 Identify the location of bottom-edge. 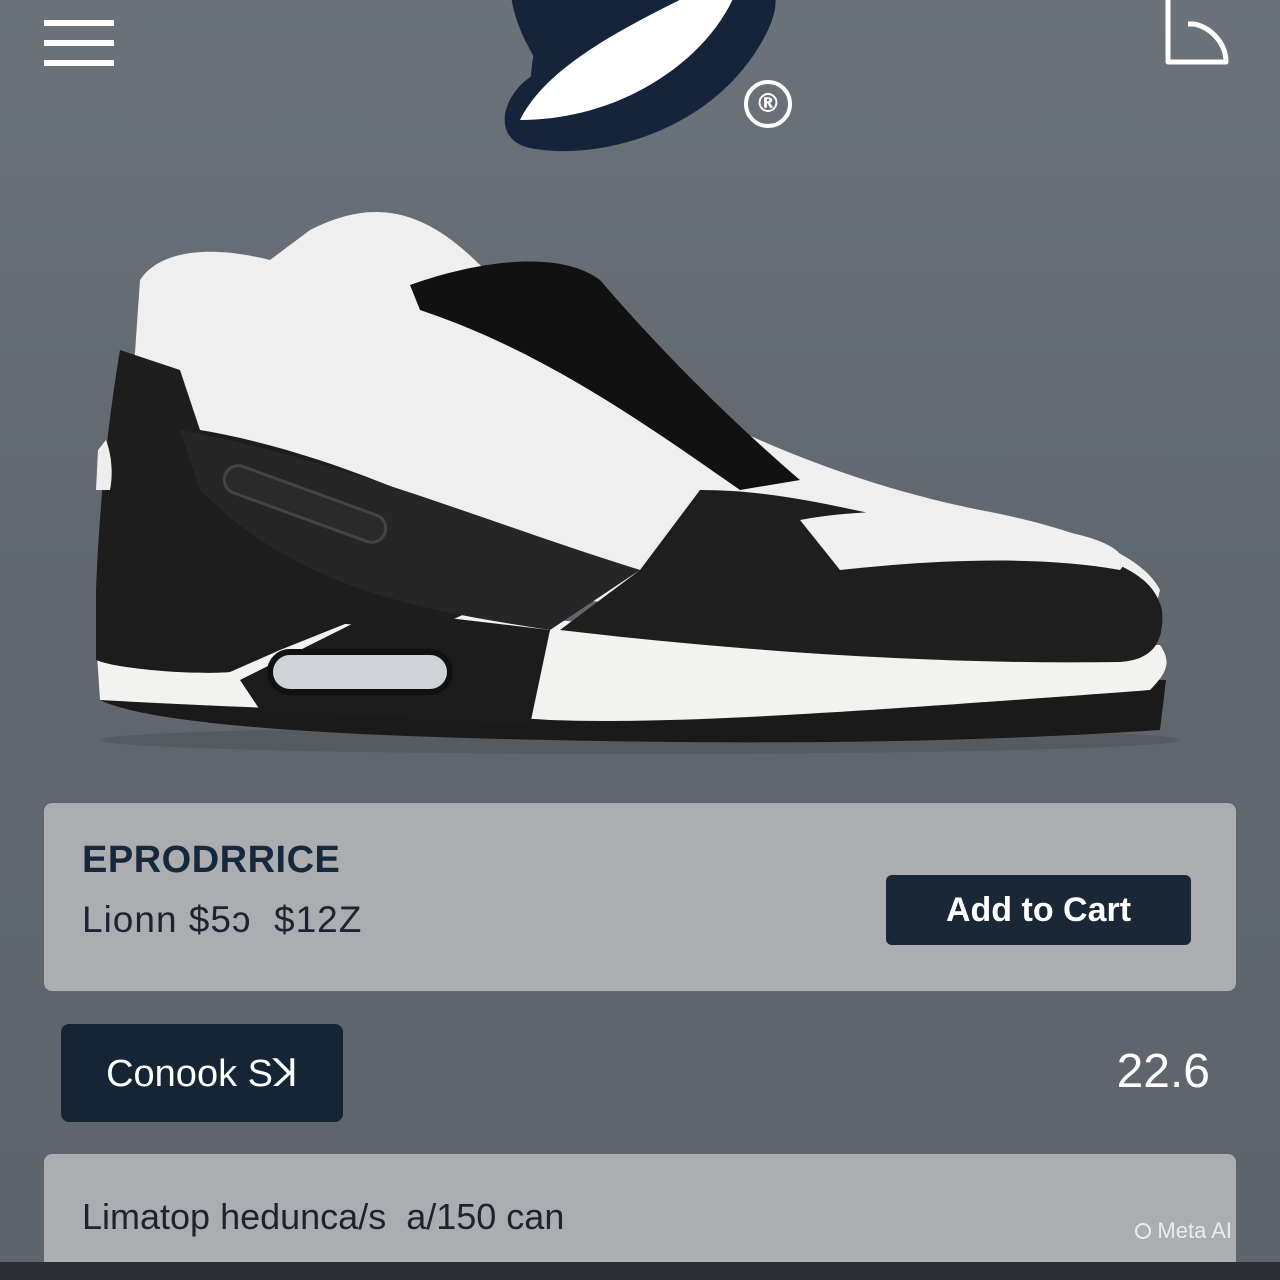
(640, 1271).